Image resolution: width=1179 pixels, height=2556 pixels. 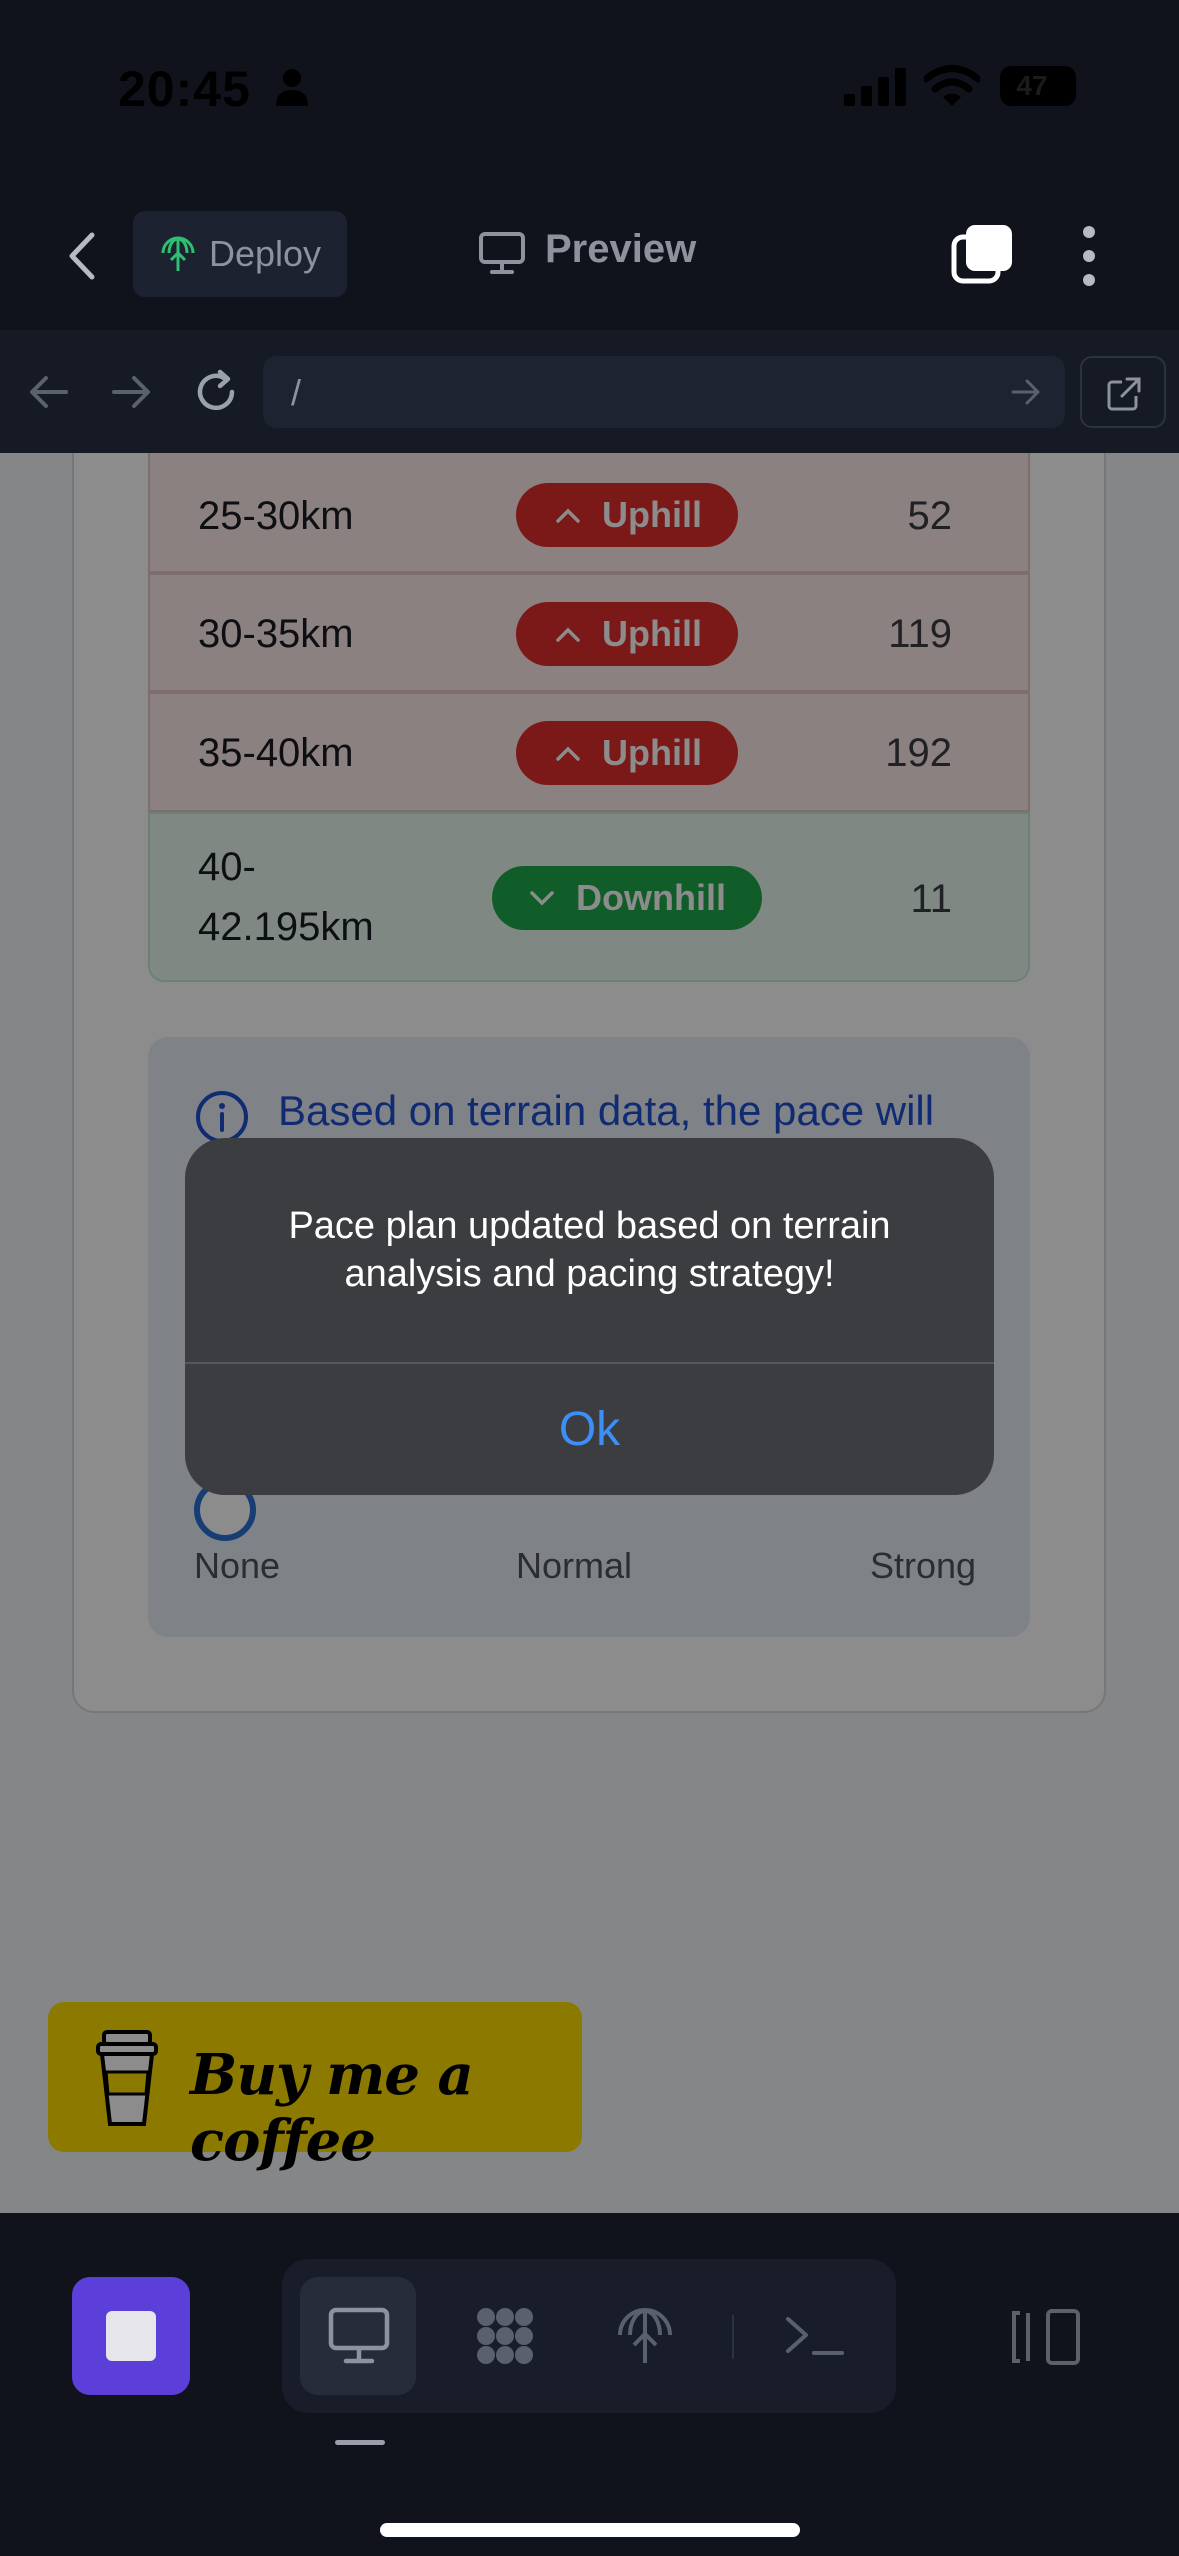 What do you see at coordinates (265, 253) in the screenshot?
I see `deploy-label: Deploy` at bounding box center [265, 253].